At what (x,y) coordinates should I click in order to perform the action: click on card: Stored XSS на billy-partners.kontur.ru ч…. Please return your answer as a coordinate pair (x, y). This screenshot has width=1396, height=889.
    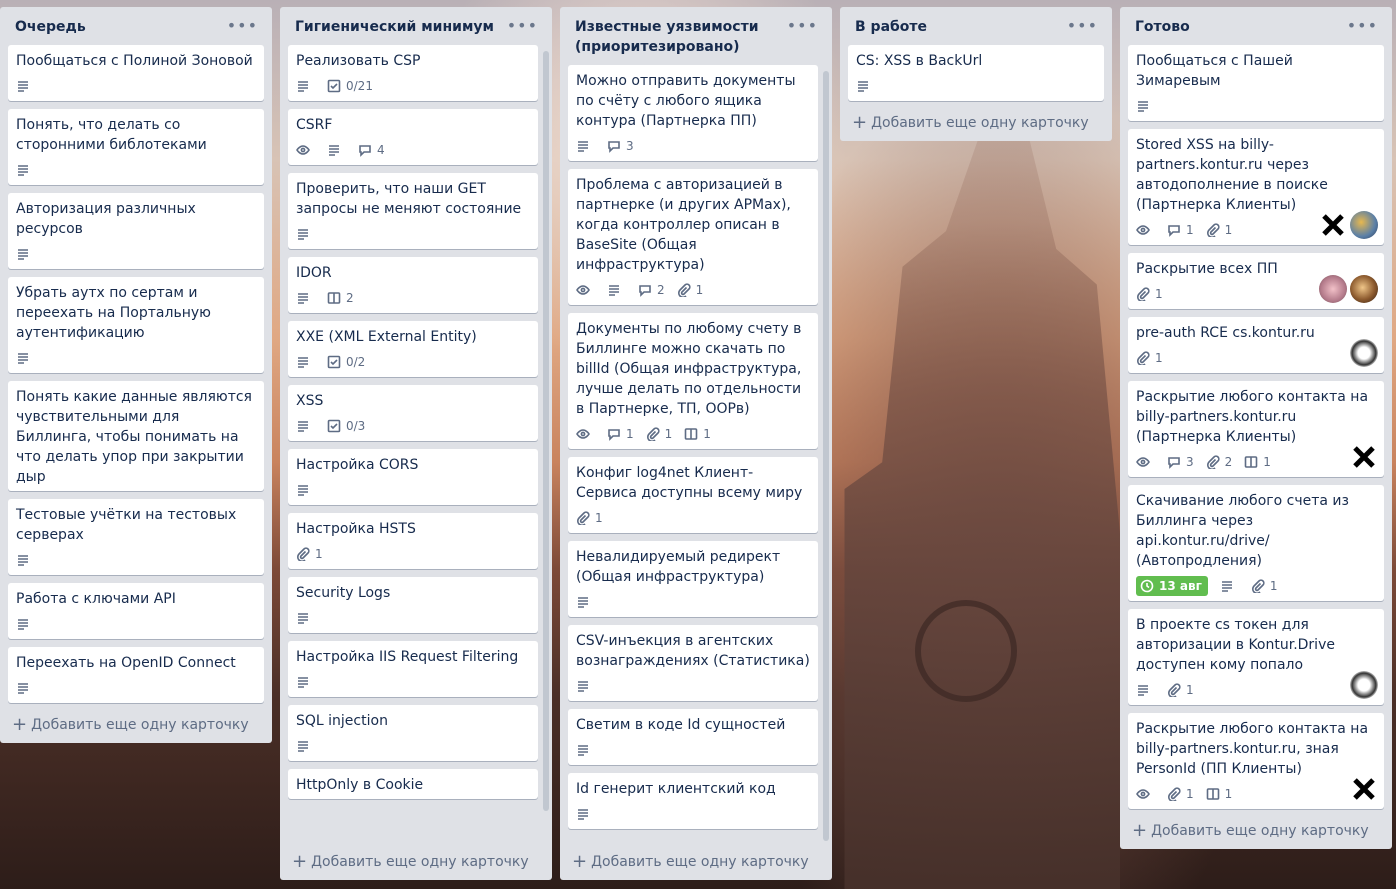
    Looking at the image, I should click on (1256, 187).